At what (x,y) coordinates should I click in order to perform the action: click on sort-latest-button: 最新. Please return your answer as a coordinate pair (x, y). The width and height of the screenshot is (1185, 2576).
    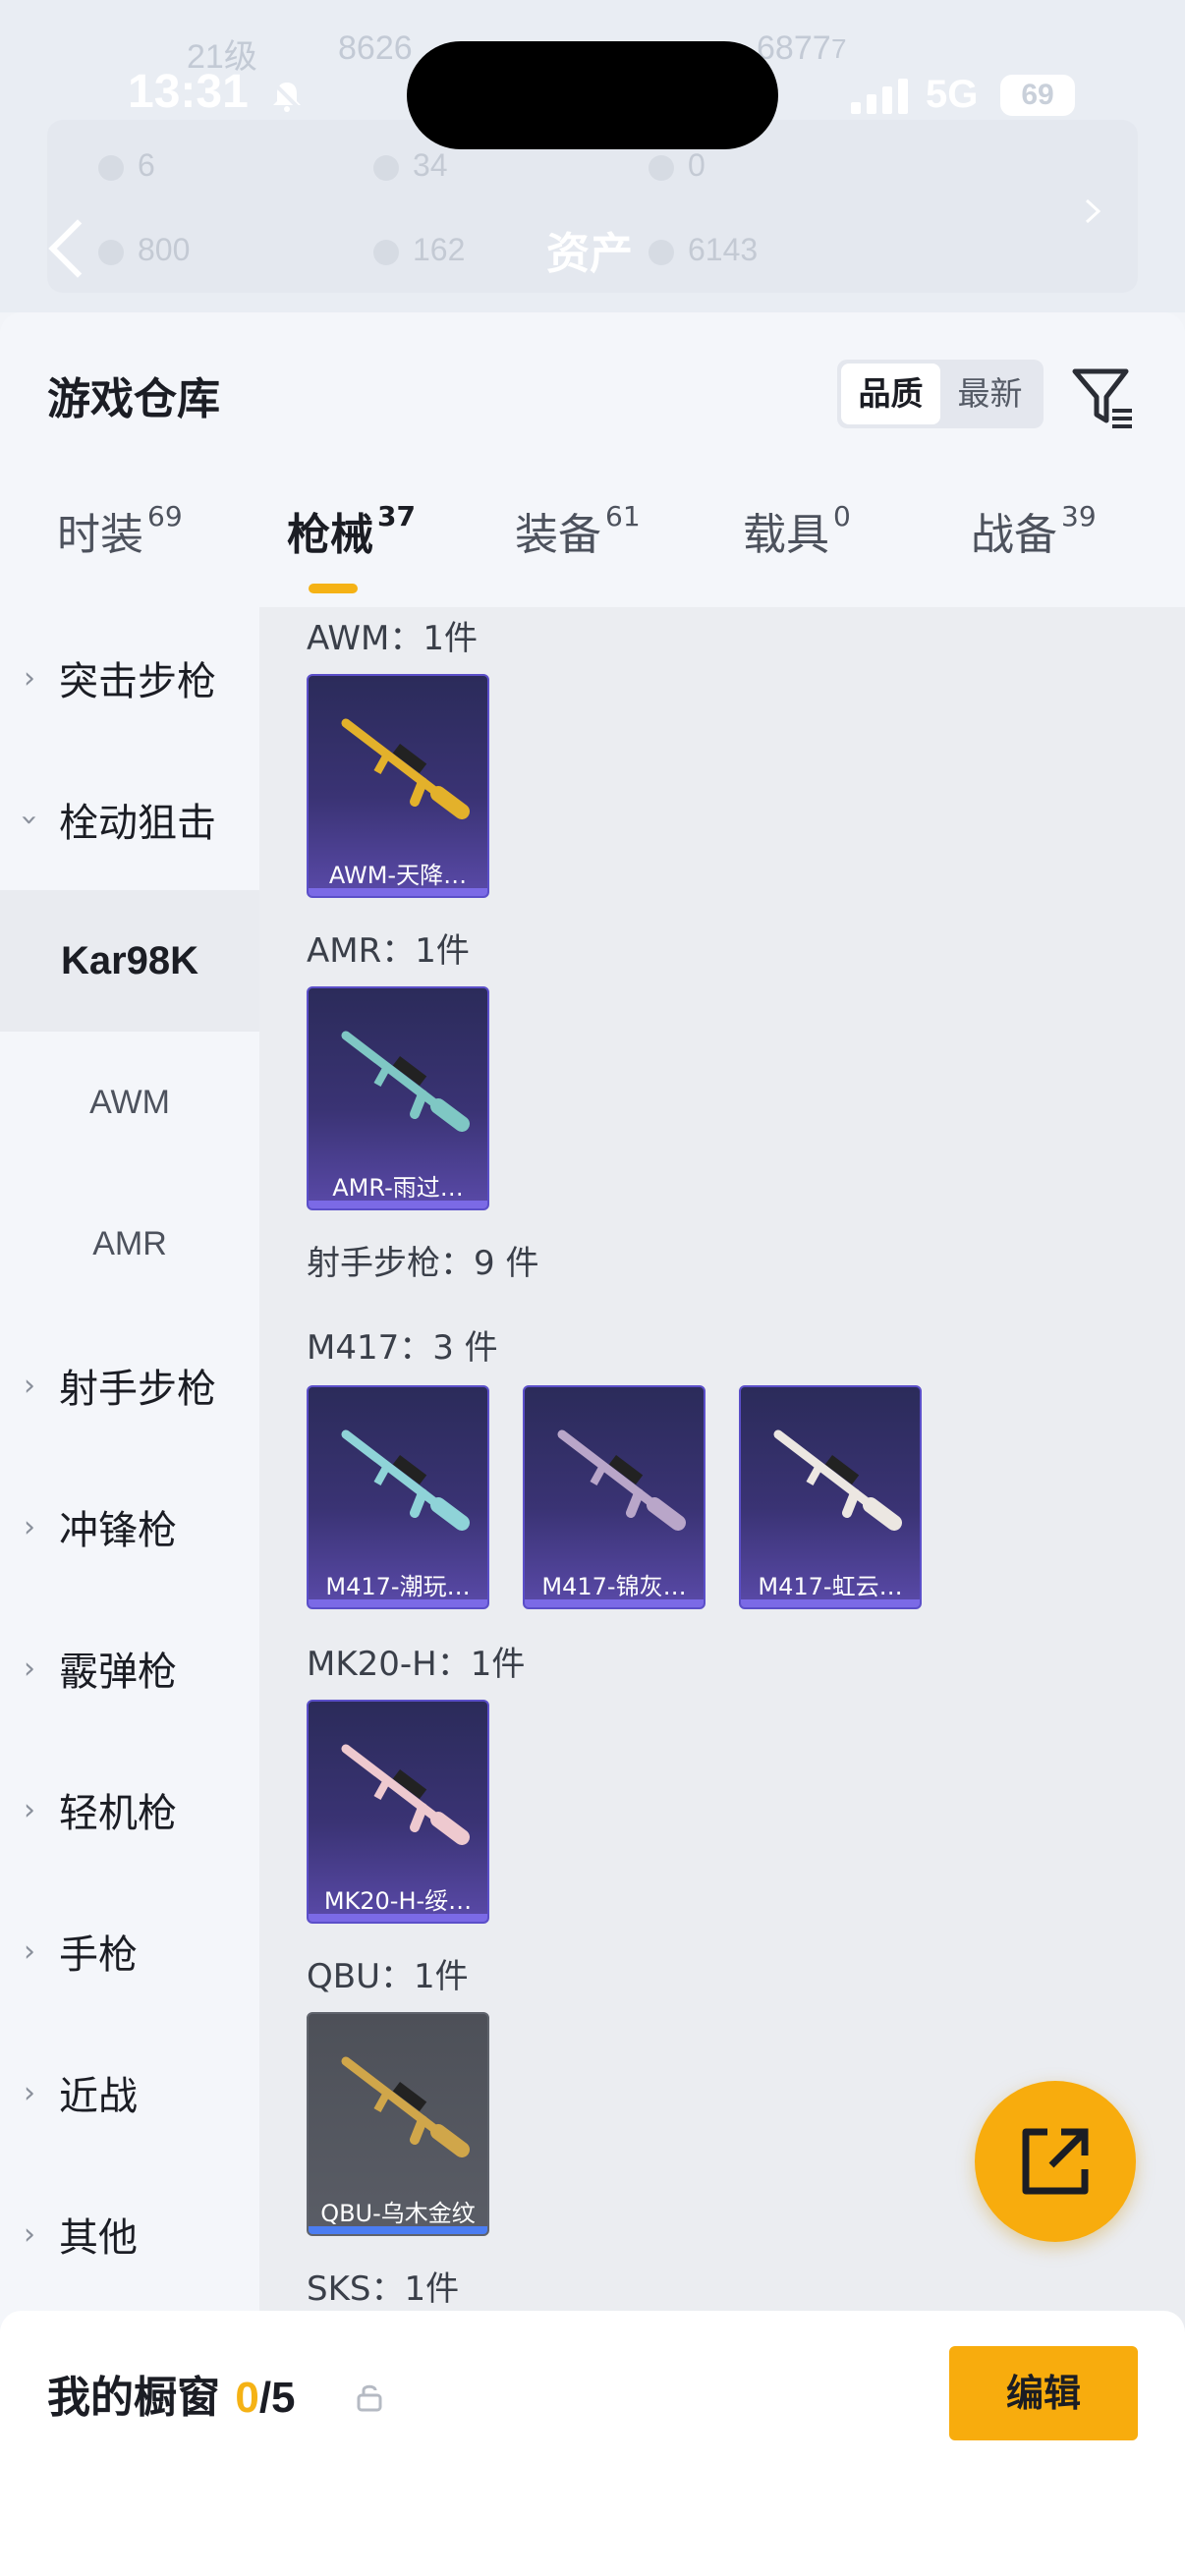
    Looking at the image, I should click on (990, 394).